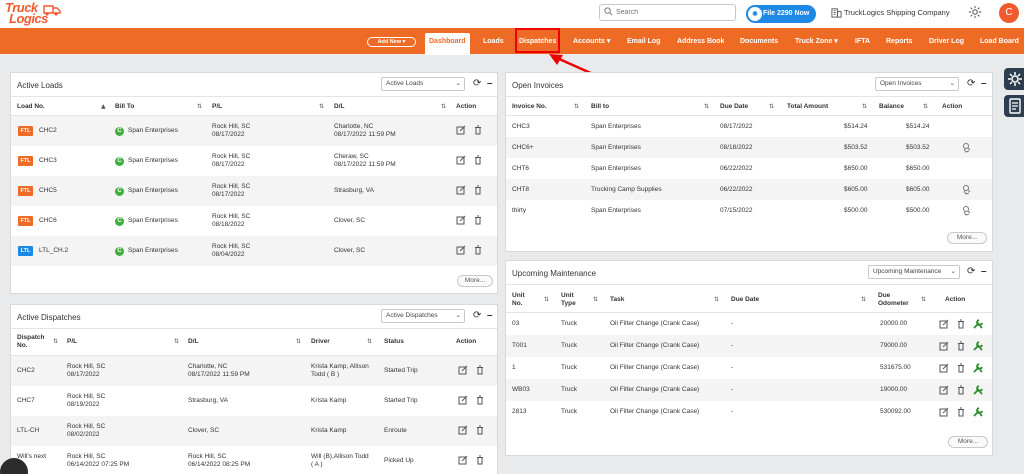 This screenshot has width=1024, height=474. I want to click on nav-ifta: IFTA, so click(862, 41).